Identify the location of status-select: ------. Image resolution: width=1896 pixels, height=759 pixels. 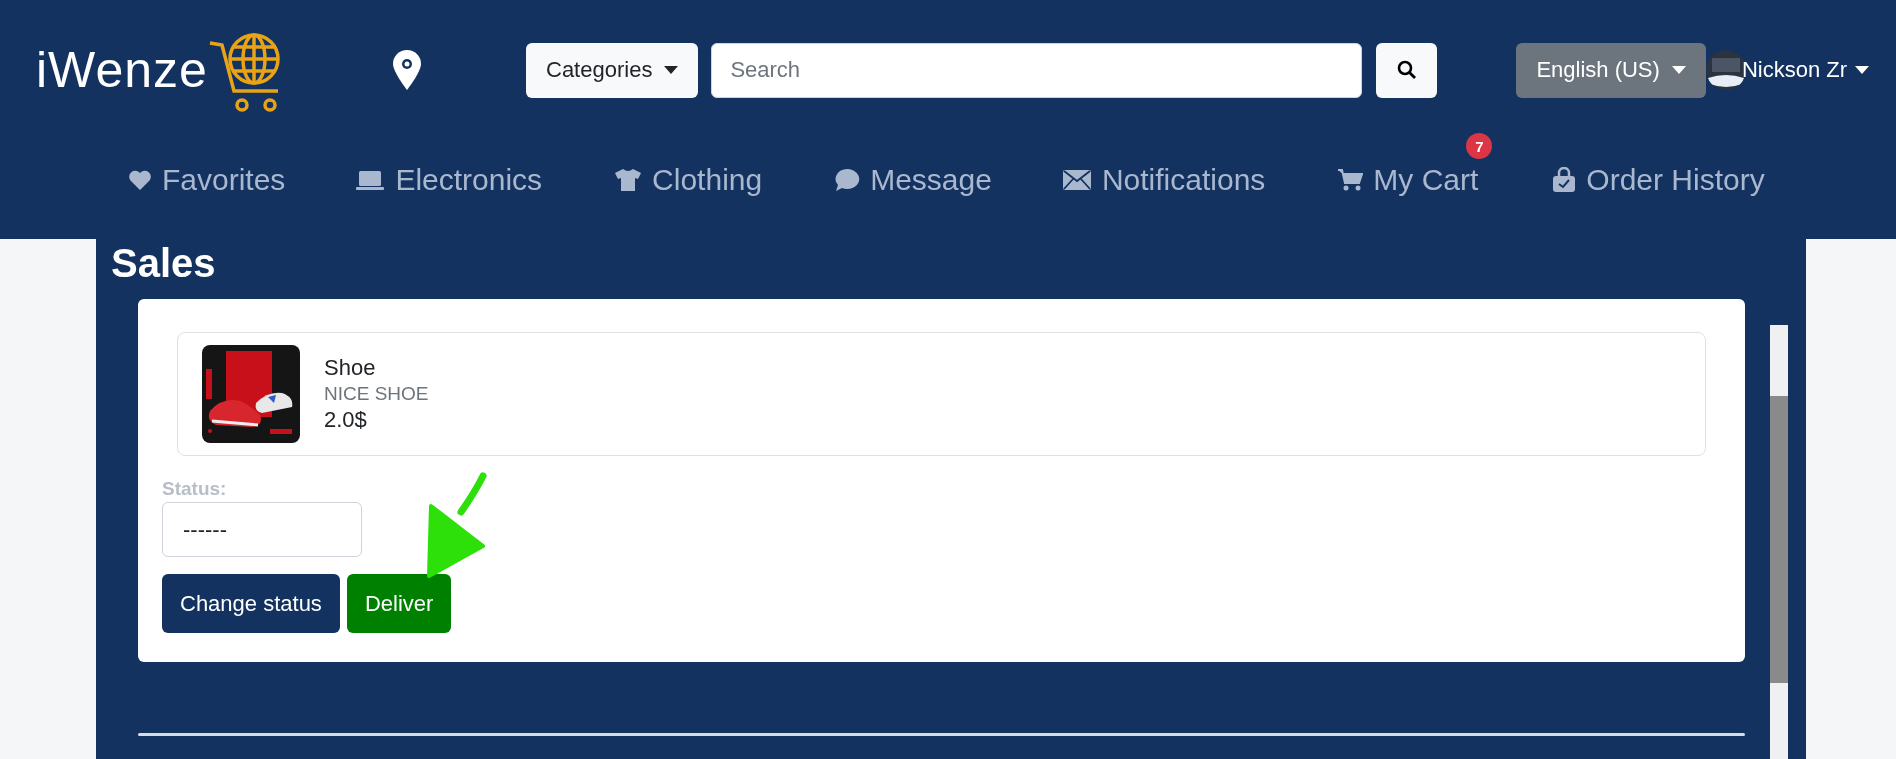
(262, 529).